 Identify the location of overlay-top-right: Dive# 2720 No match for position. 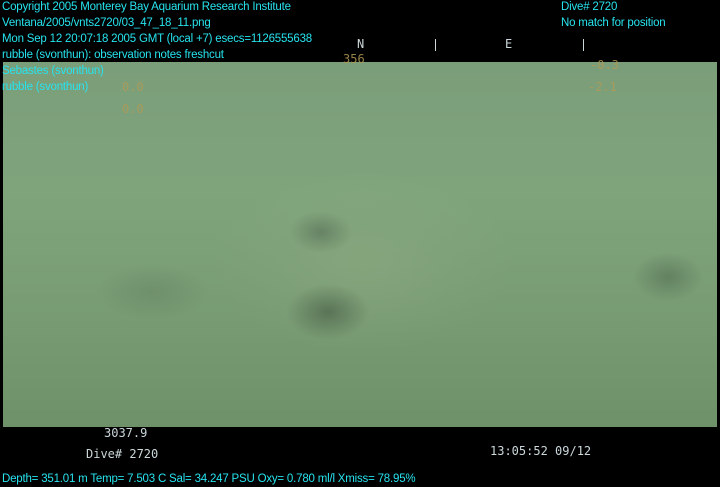
(613, 15).